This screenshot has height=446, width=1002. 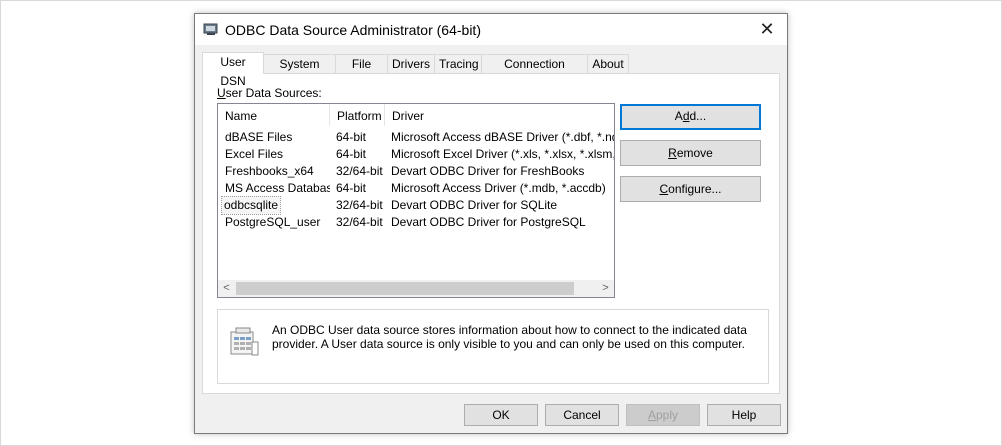 I want to click on item-driver: Devart ODBC Driver for FreshBooks, so click(x=488, y=171).